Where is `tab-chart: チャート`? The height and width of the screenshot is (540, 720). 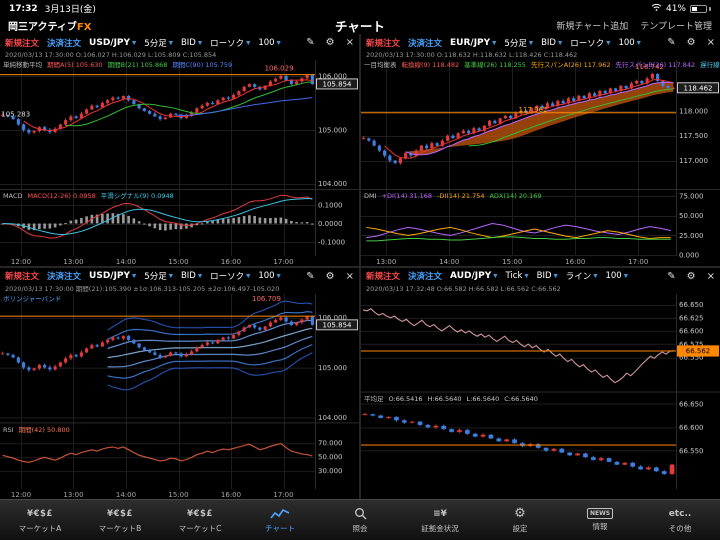 tab-chart: チャート is located at coordinates (280, 520).